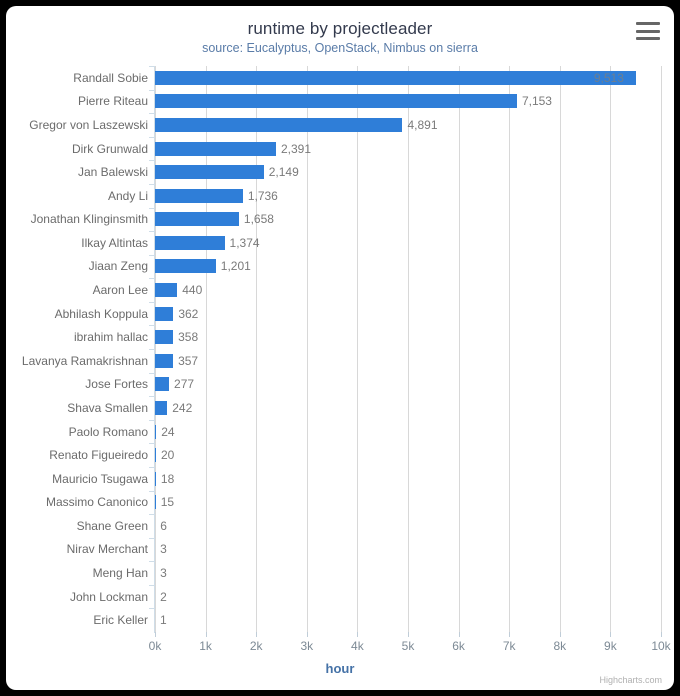  What do you see at coordinates (283, 172) in the screenshot?
I see `bar-data-label: 2,149` at bounding box center [283, 172].